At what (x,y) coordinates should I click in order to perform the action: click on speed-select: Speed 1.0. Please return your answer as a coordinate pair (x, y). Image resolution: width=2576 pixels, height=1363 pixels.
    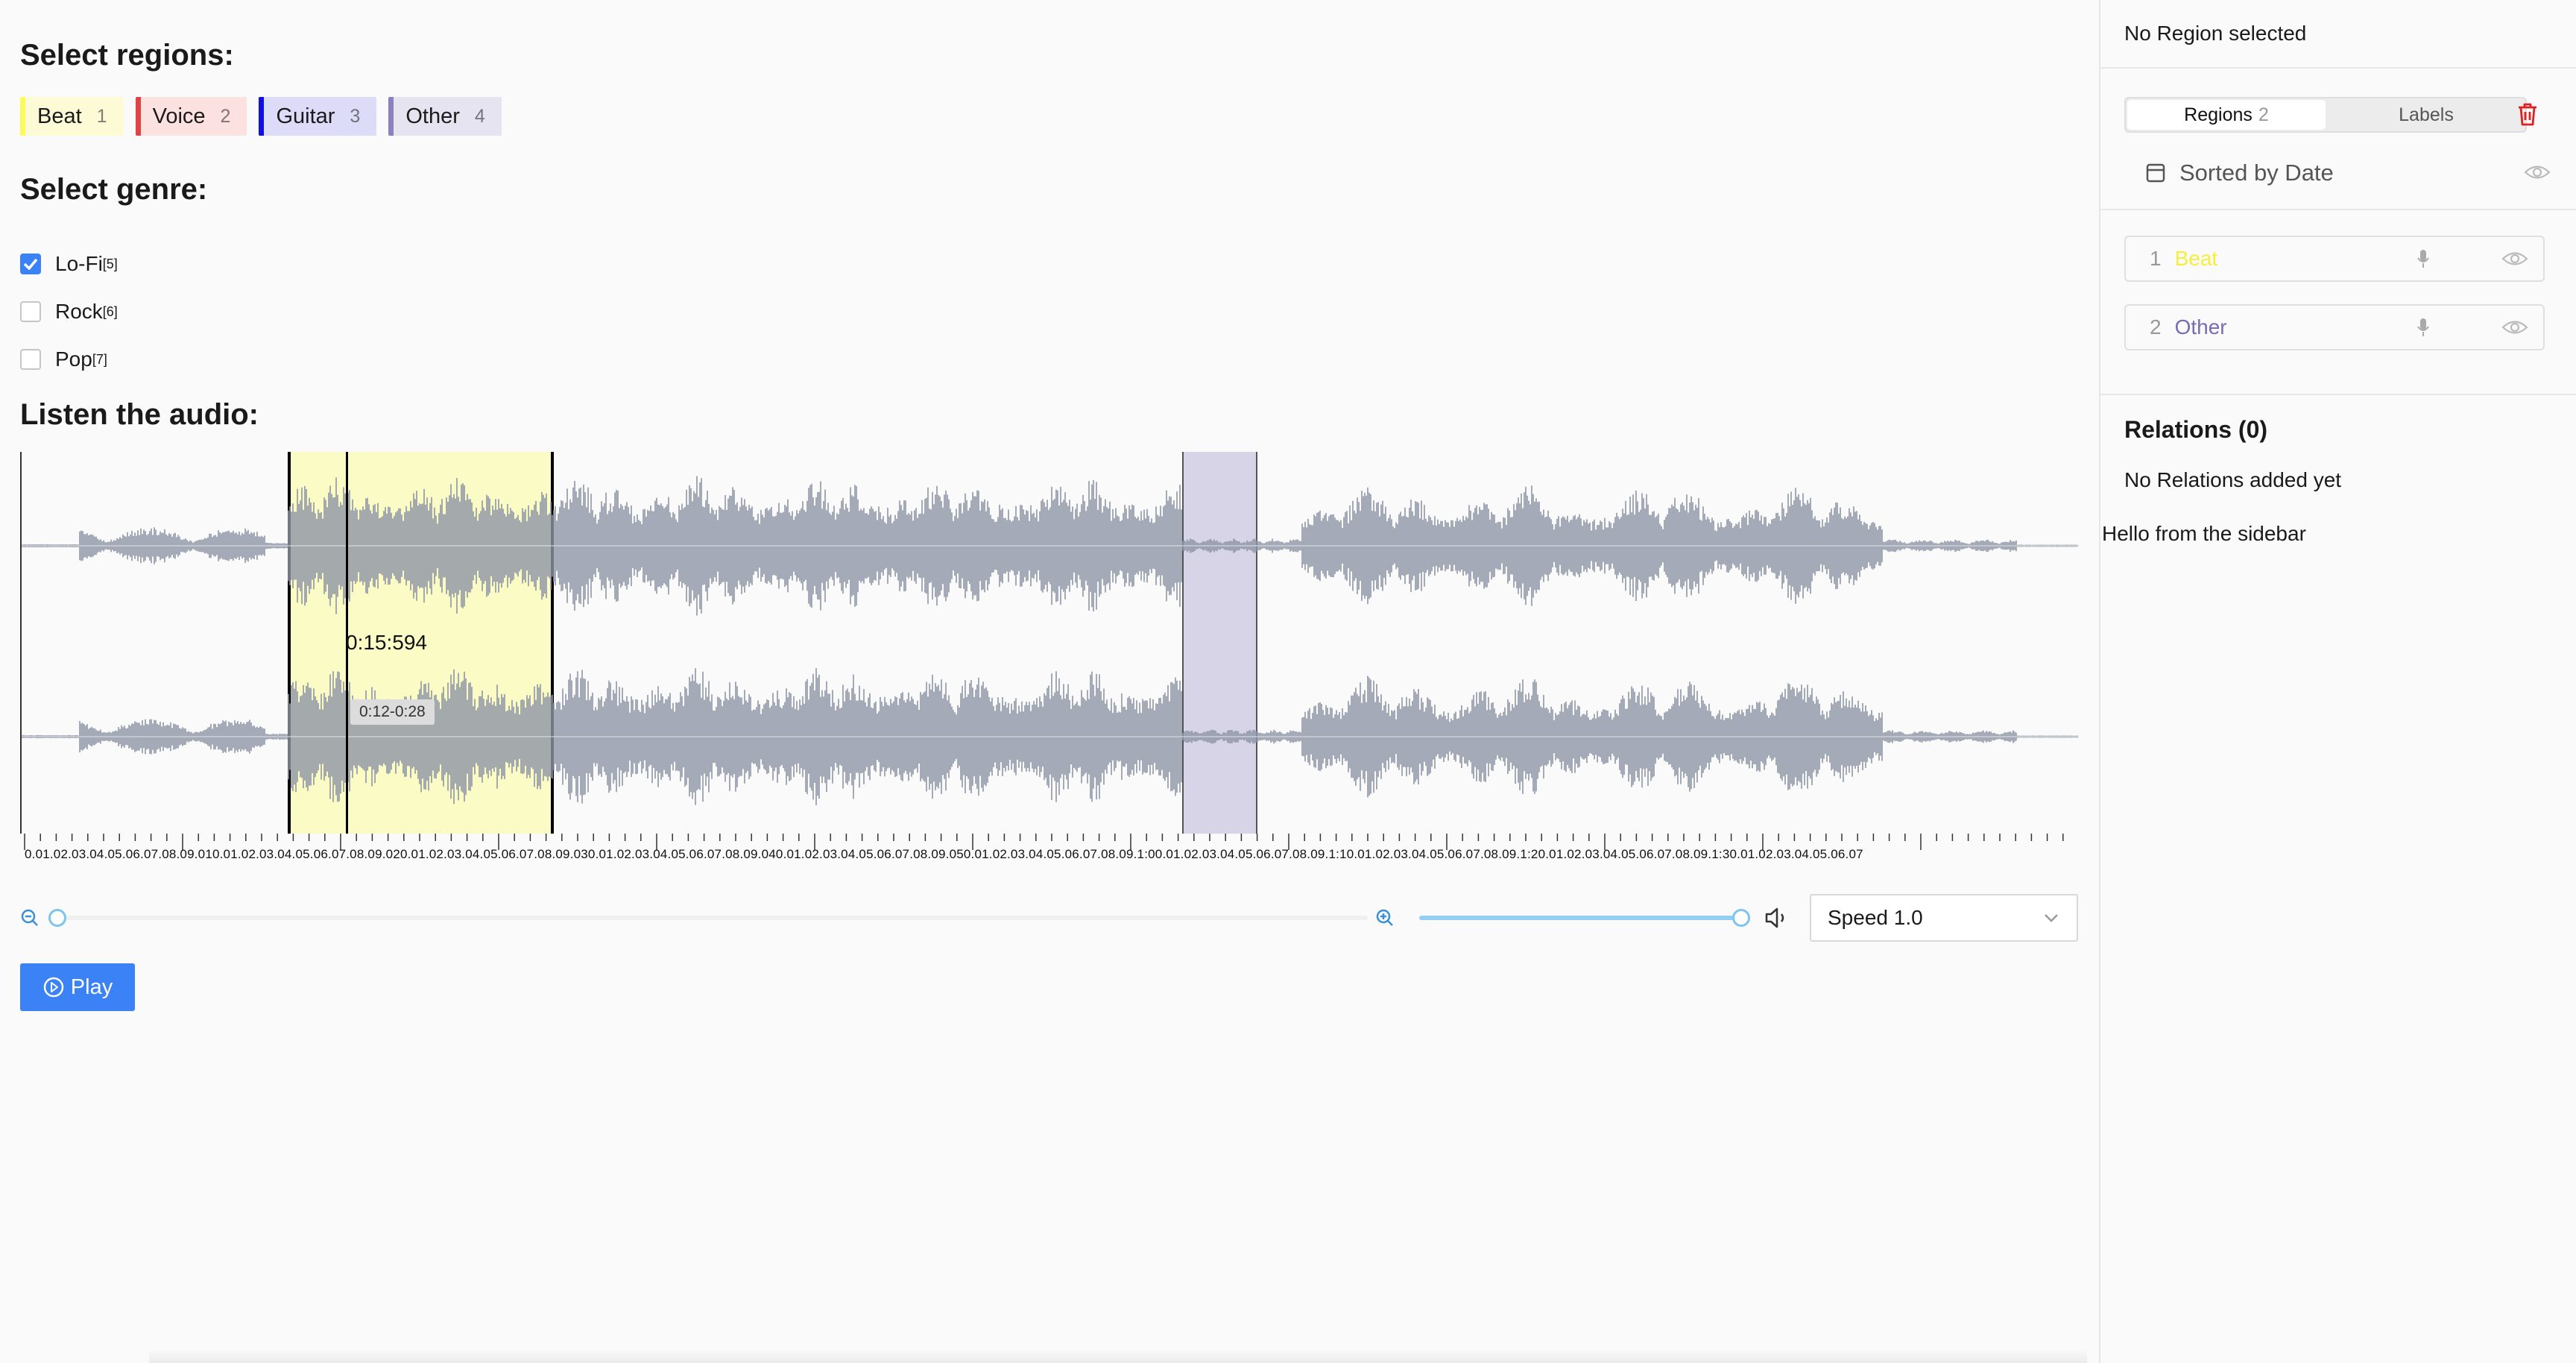
    Looking at the image, I should click on (1944, 918).